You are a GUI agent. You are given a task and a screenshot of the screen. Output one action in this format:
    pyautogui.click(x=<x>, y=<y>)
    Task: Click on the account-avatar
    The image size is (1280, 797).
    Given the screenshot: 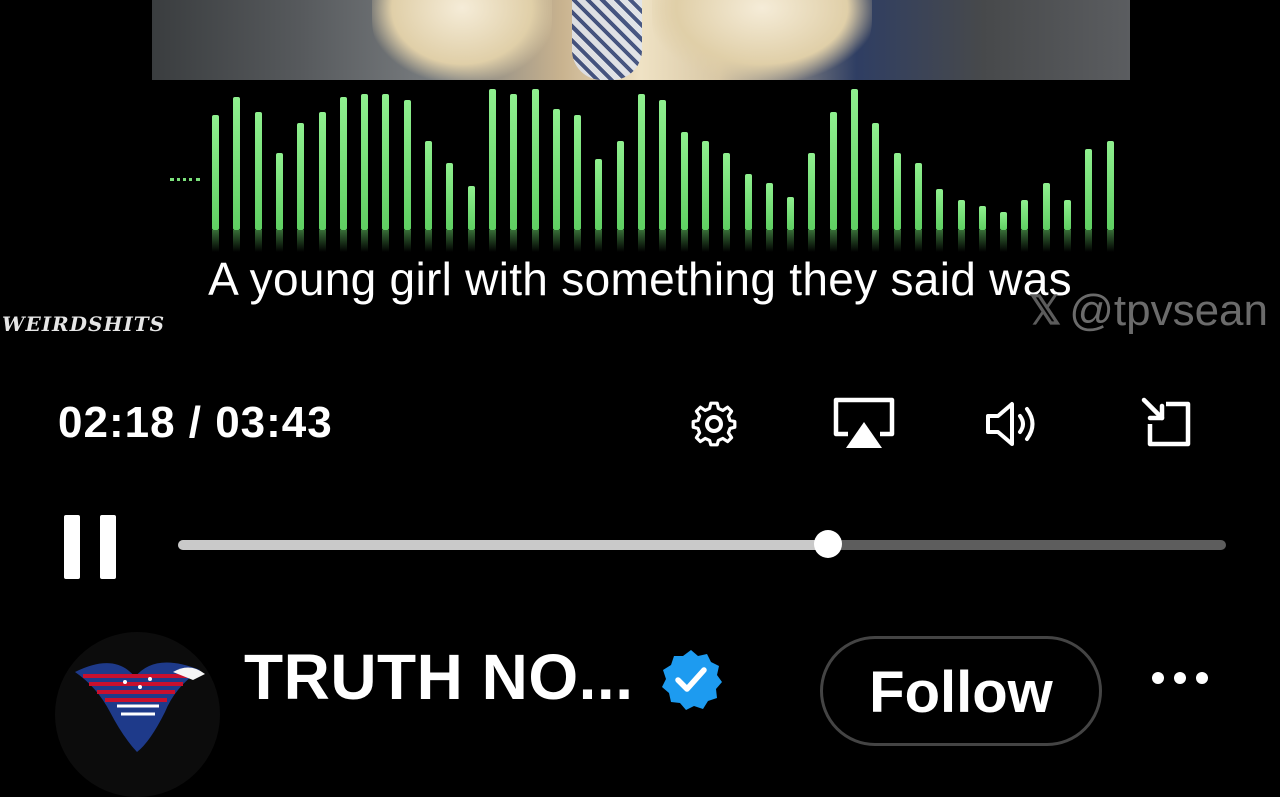 What is the action you would take?
    pyautogui.click(x=137, y=714)
    